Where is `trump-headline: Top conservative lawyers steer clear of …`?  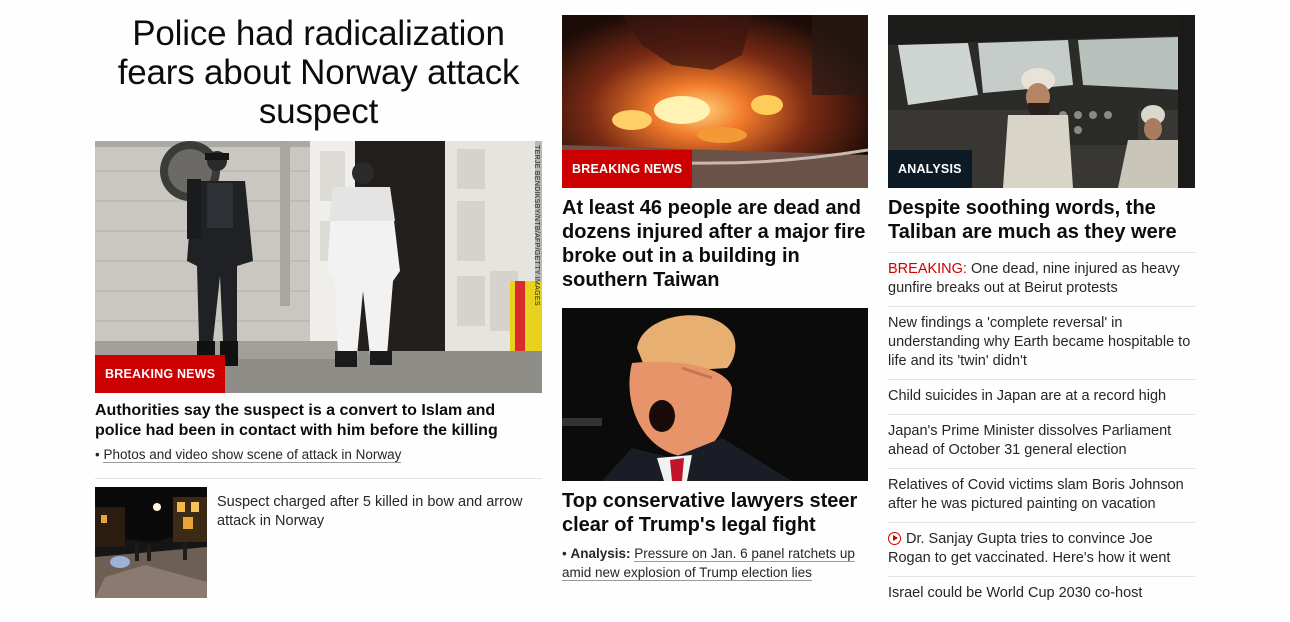
trump-headline: Top conservative lawyers steer clear of … is located at coordinates (715, 513).